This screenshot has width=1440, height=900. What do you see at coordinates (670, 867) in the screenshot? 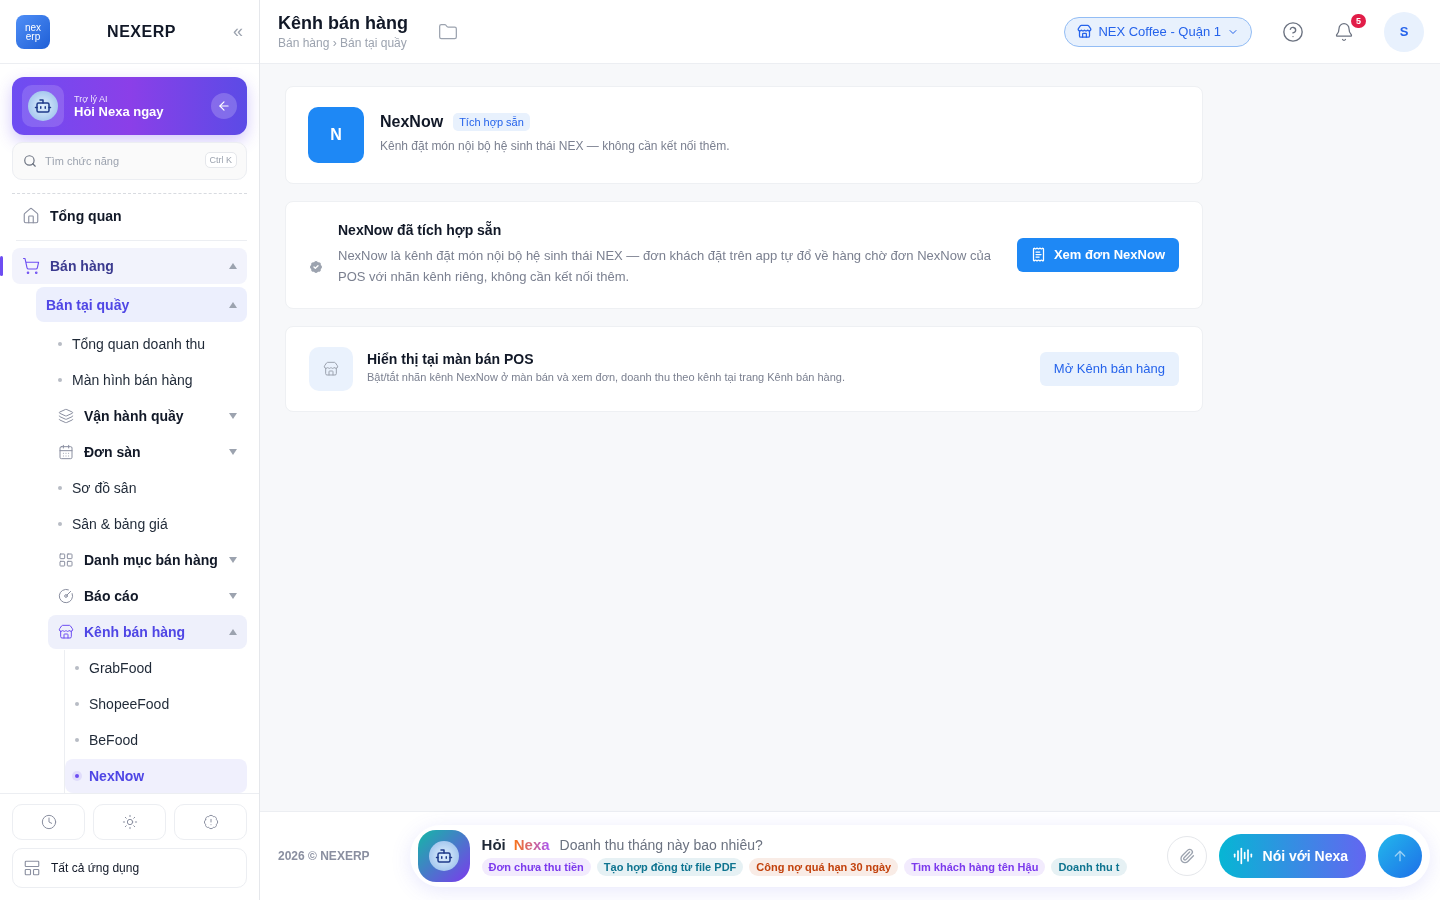
I see `suggestion-chip: Tạo hợp đồng từ file PDF` at bounding box center [670, 867].